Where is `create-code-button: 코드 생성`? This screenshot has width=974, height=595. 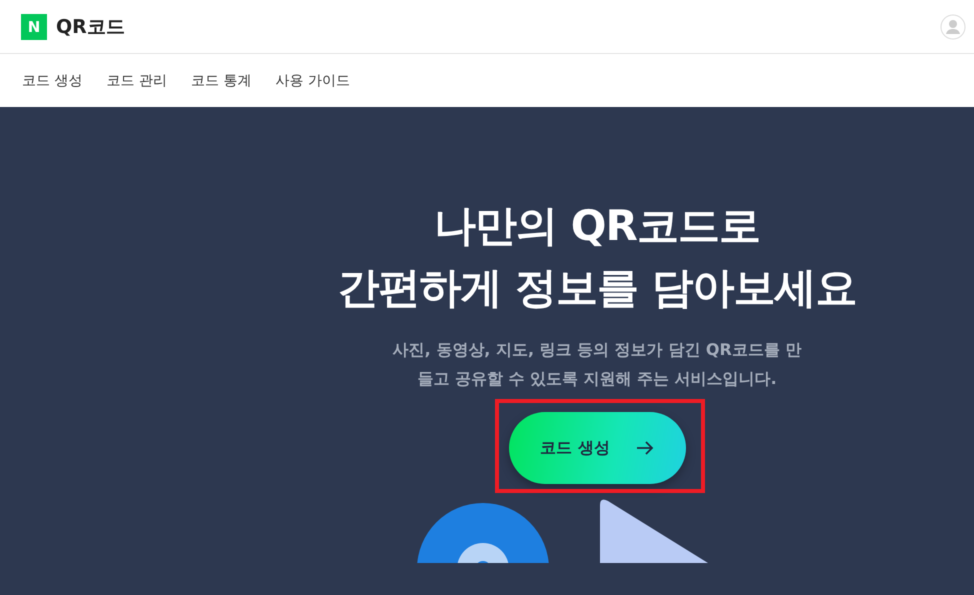
create-code-button: 코드 생성 is located at coordinates (597, 448).